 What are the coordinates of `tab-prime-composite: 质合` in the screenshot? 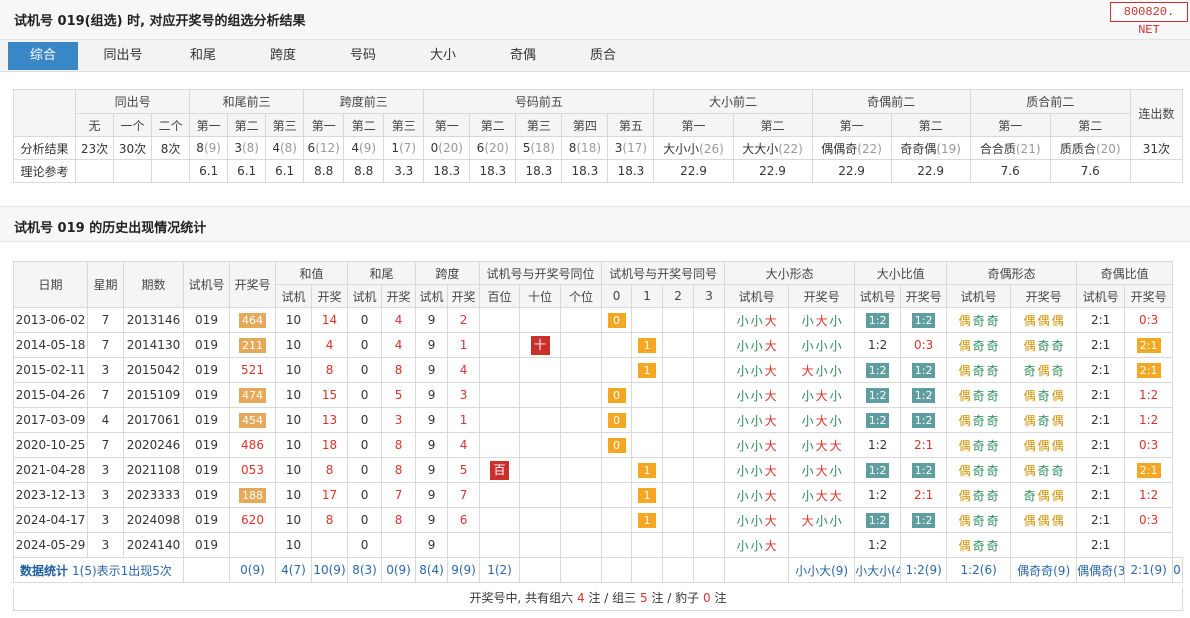 It's located at (603, 56).